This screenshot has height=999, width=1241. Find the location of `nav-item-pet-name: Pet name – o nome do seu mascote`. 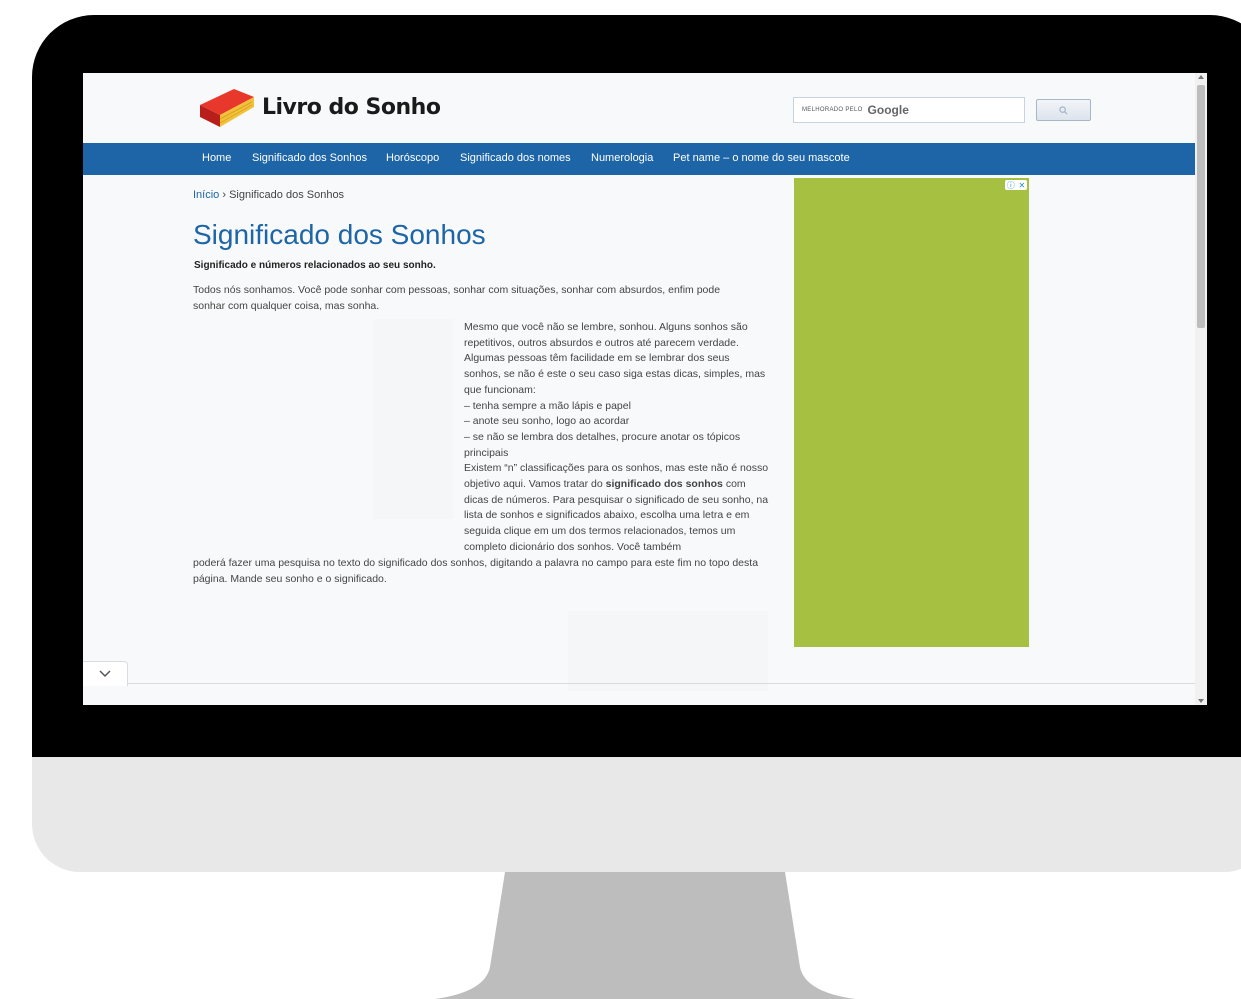

nav-item-pet-name: Pet name – o nome do seu mascote is located at coordinates (761, 158).